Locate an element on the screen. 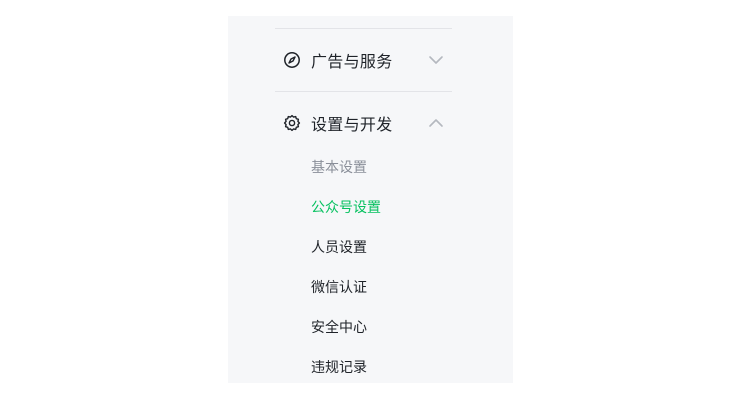  compass-icon is located at coordinates (292, 60).